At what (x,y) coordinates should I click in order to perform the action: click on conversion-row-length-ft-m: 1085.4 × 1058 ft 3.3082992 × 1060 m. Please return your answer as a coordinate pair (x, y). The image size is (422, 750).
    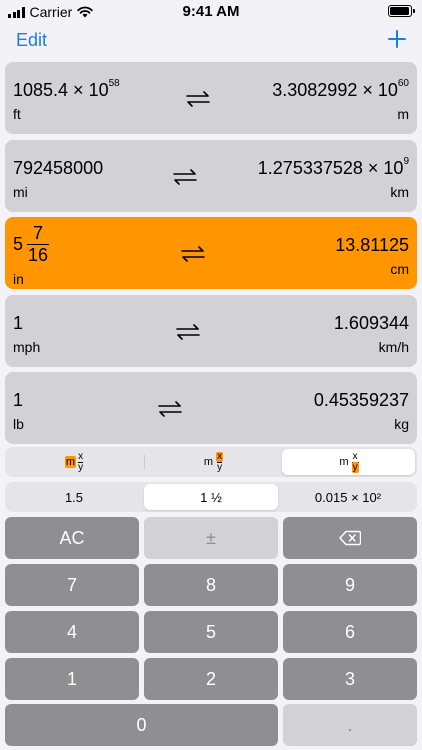
    Looking at the image, I should click on (211, 98).